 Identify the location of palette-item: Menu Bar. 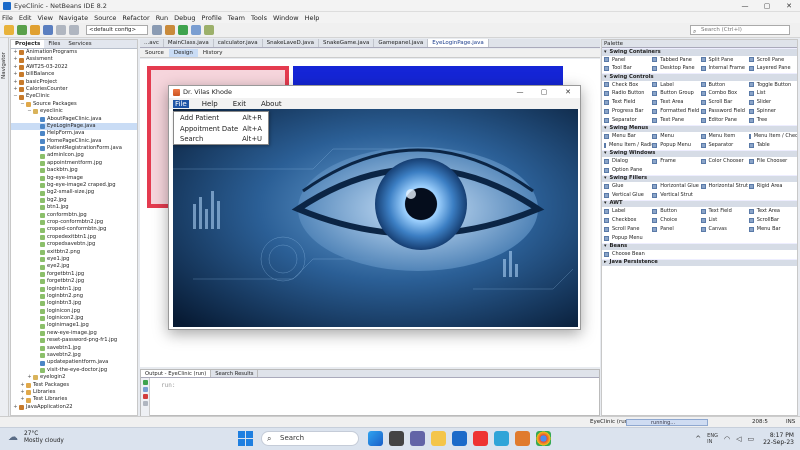
(628, 136).